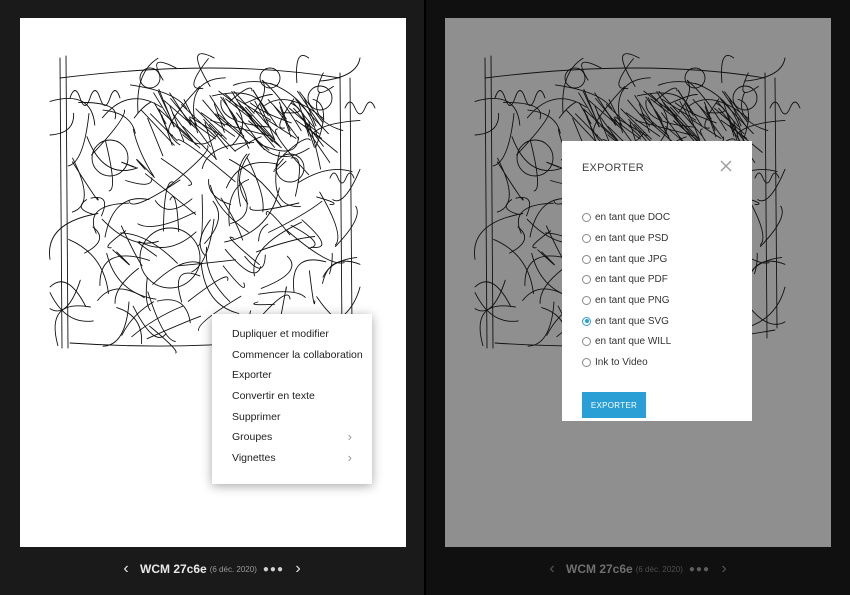  What do you see at coordinates (586, 321) in the screenshot?
I see `radio-button-selected` at bounding box center [586, 321].